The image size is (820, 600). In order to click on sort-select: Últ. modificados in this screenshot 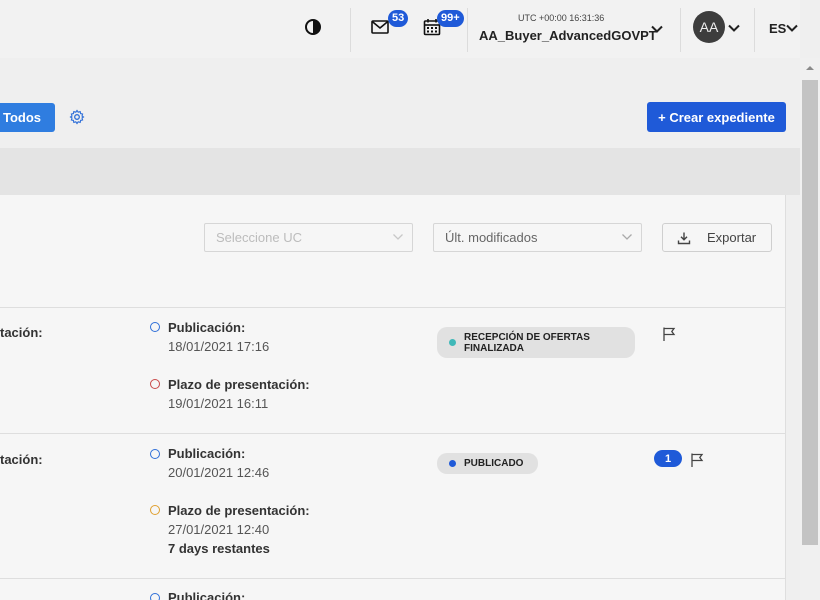, I will do `click(537, 237)`.